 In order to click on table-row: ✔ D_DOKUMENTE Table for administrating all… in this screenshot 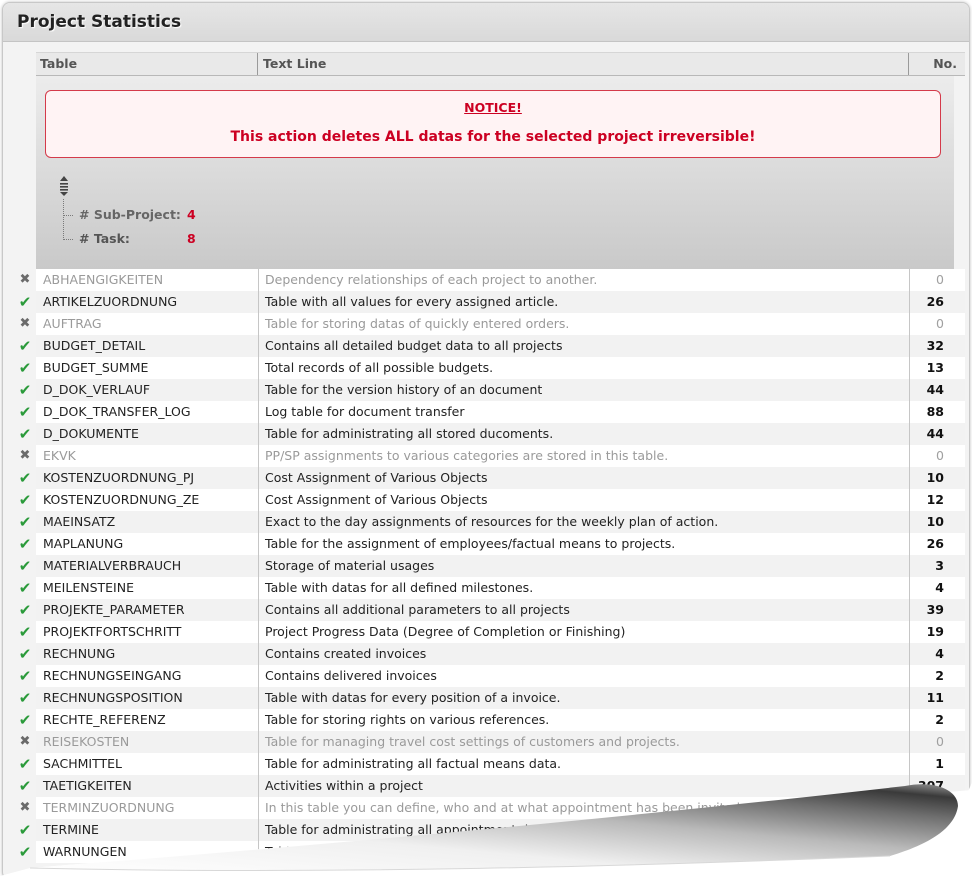, I will do `click(486, 434)`.